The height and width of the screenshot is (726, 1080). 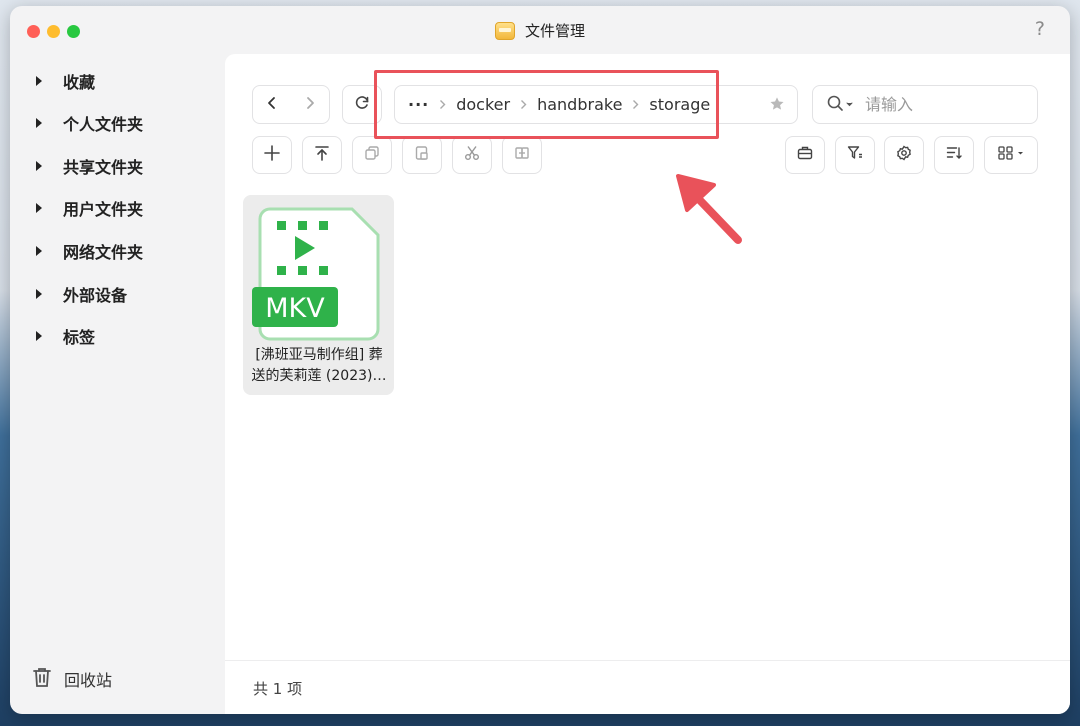 I want to click on paste-button, so click(x=422, y=155).